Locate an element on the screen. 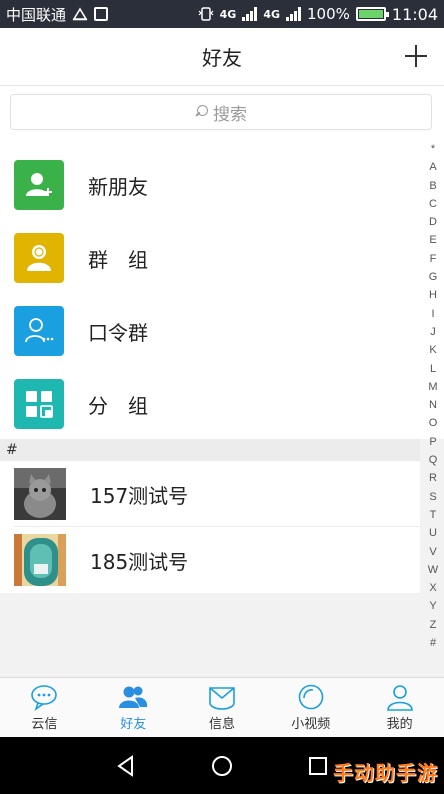  index-letter: * is located at coordinates (433, 149).